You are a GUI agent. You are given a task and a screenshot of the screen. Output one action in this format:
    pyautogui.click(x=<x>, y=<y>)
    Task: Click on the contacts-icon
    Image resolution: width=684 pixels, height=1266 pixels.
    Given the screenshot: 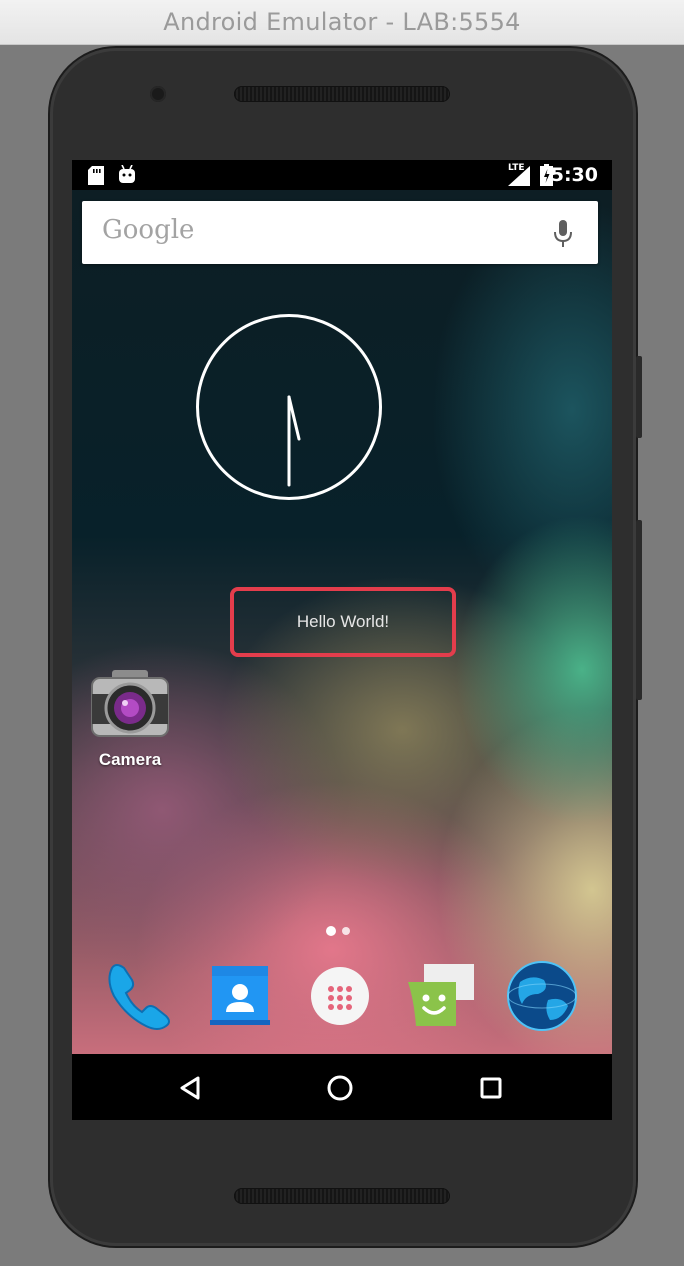 What is the action you would take?
    pyautogui.click(x=240, y=995)
    